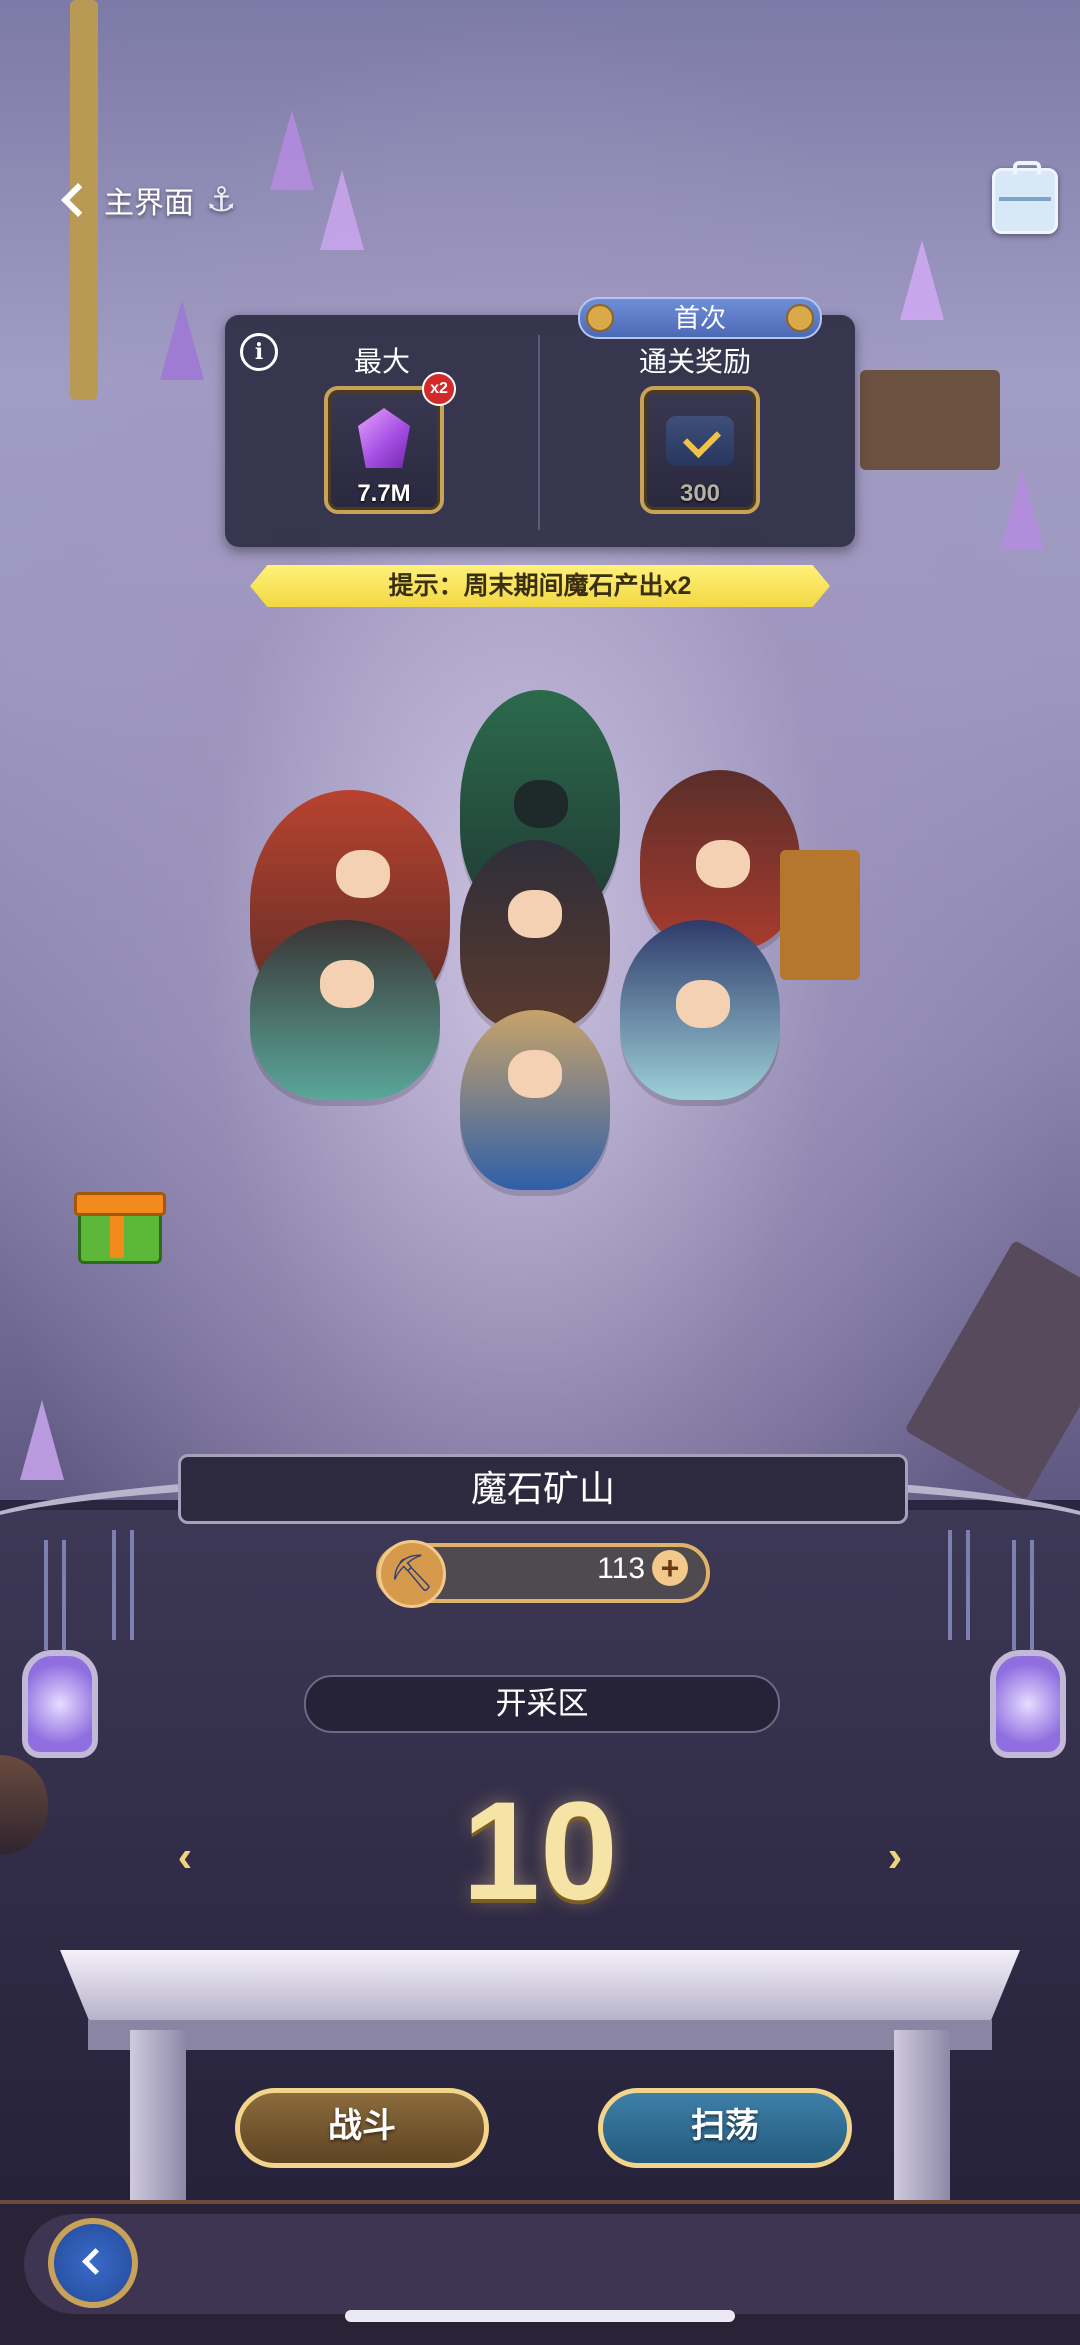 The width and height of the screenshot is (1080, 2345). I want to click on main-menu-back-button: 主界面 ⚓, so click(146, 200).